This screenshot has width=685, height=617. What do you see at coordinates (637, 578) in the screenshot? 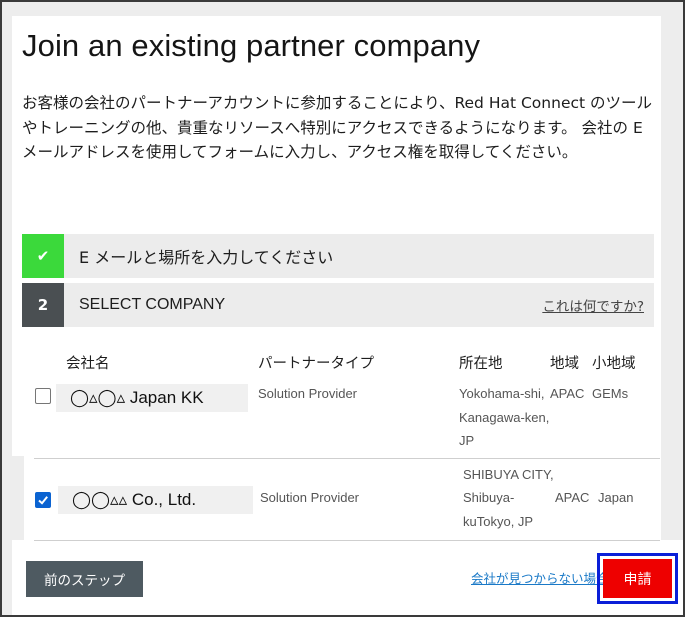
I see `submit-button: 申請` at bounding box center [637, 578].